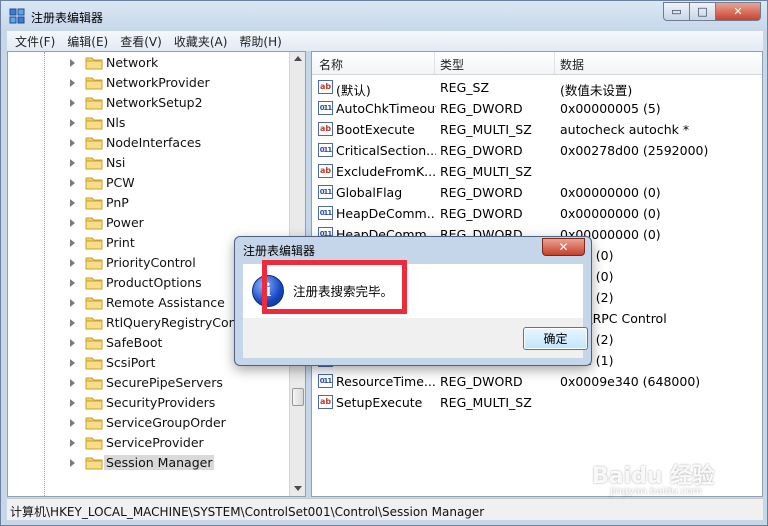 The image size is (768, 526). I want to click on watermark-url: jingyan.baidu.com, so click(656, 491).